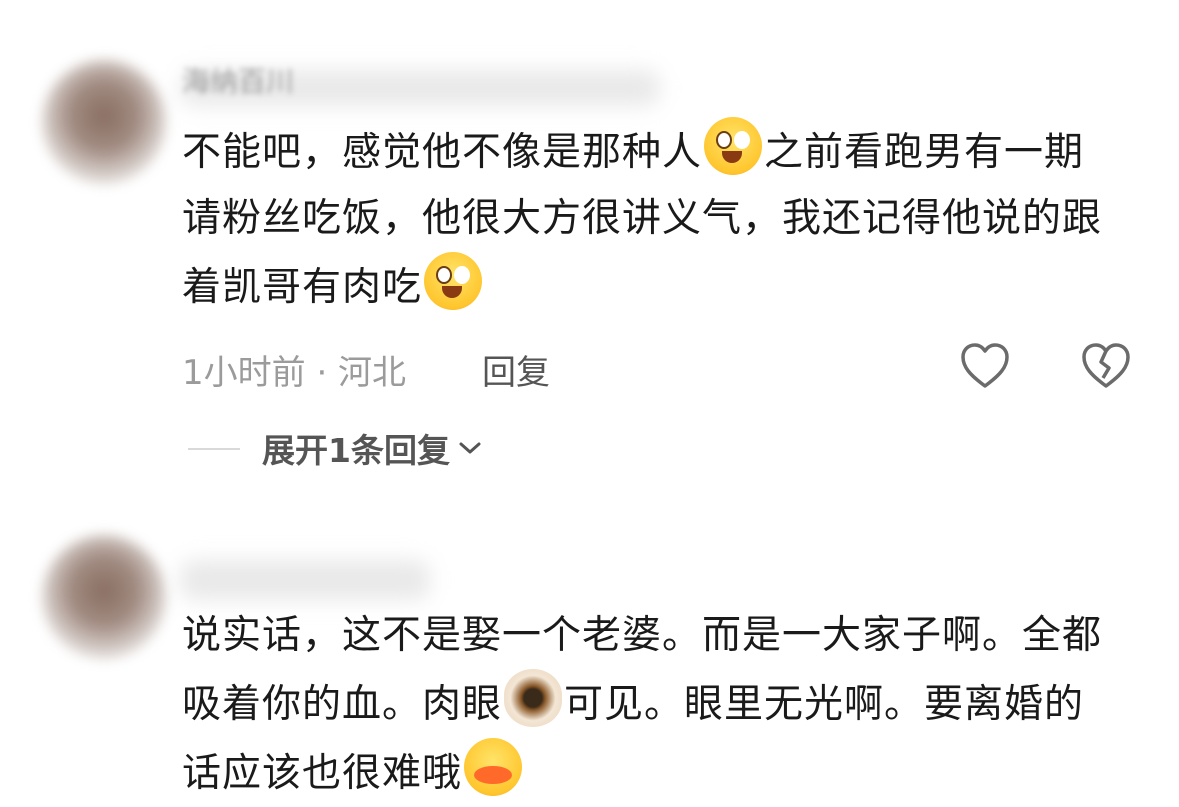 The height and width of the screenshot is (807, 1179). Describe the element at coordinates (985, 366) in the screenshot. I see `heart-outline-icon` at that location.